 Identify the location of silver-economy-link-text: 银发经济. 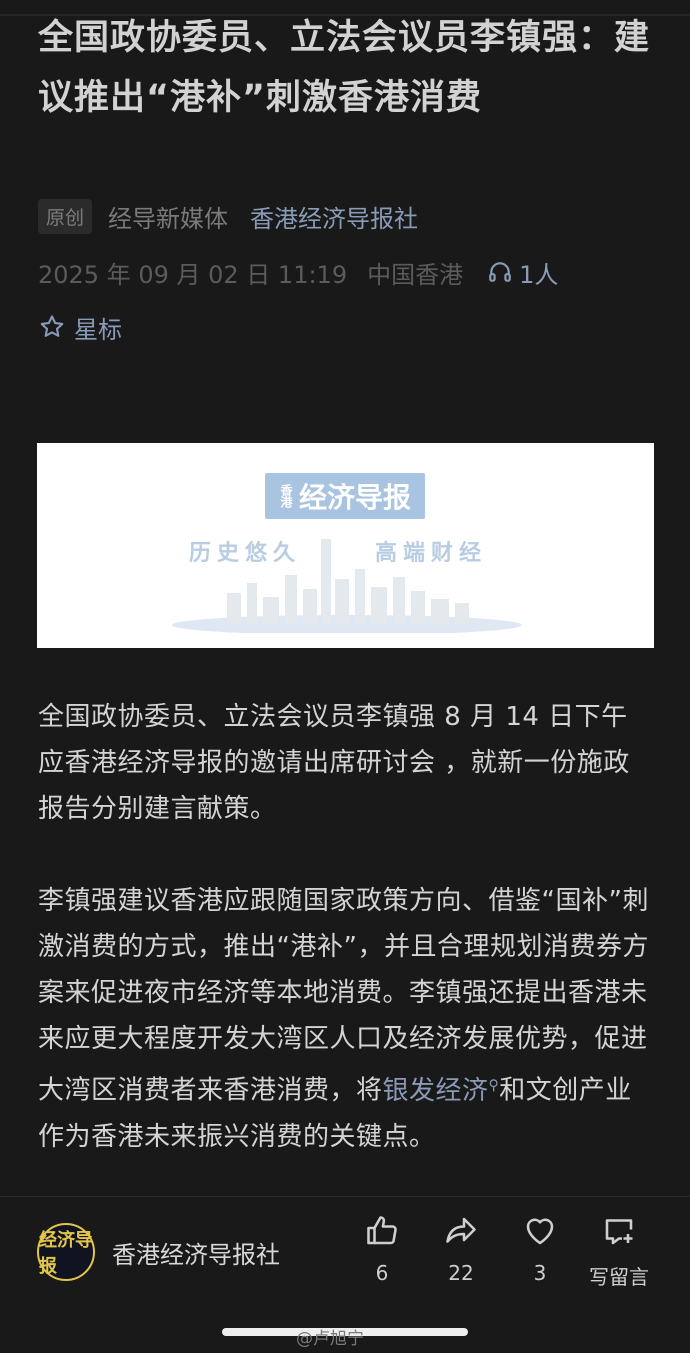
(435, 1090).